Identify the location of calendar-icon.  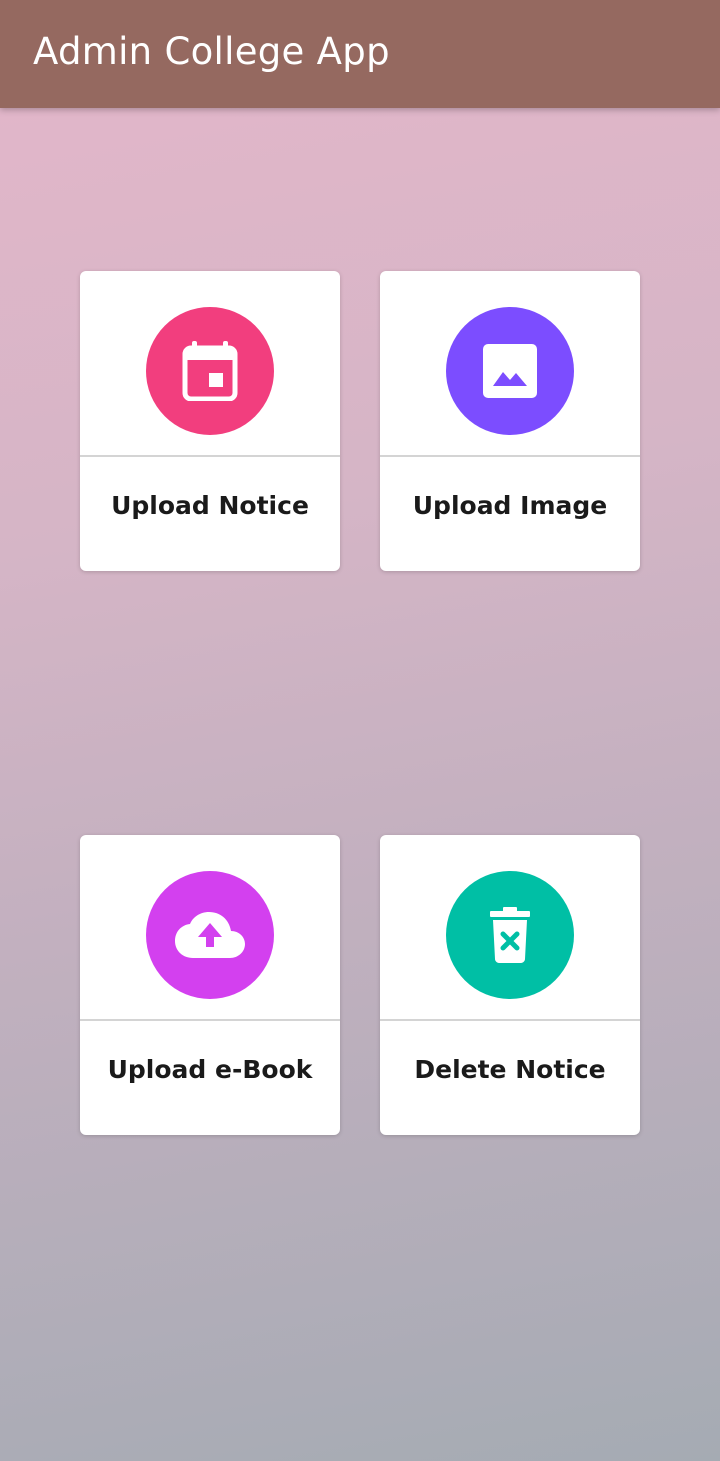
(210, 371).